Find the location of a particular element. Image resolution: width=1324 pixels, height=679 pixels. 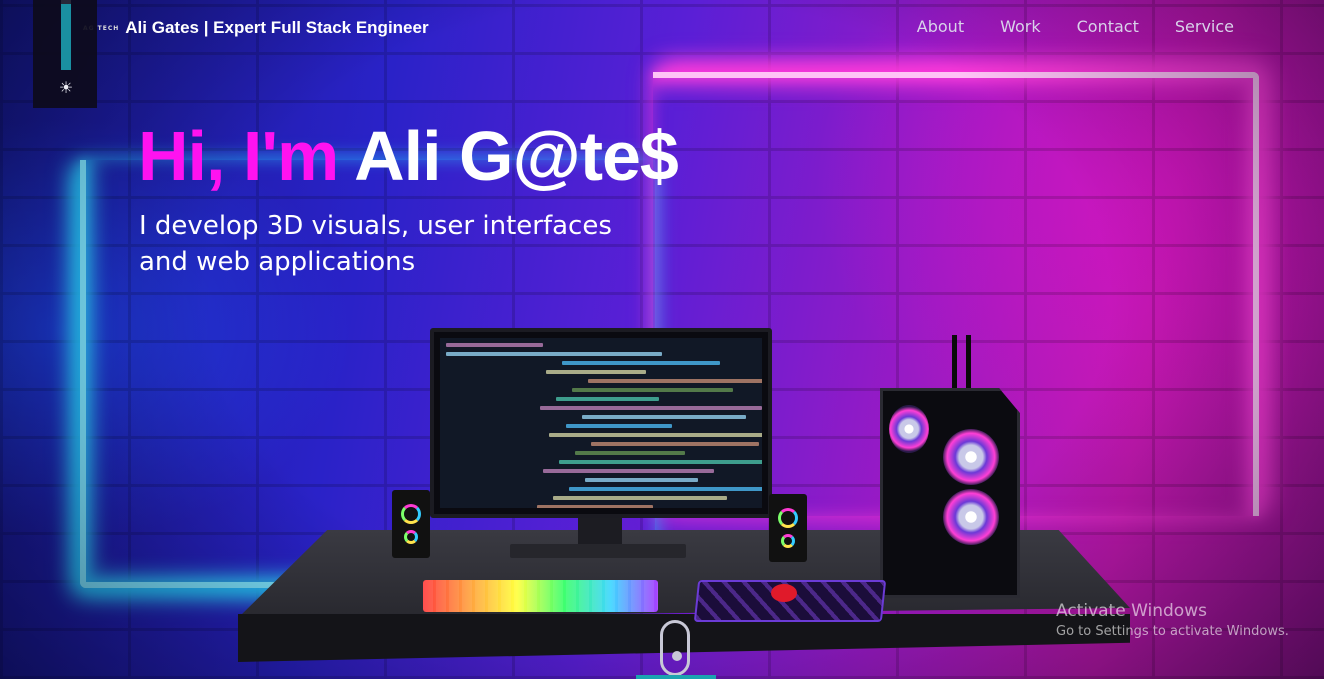

scroll-accent-bar is located at coordinates (676, 677).